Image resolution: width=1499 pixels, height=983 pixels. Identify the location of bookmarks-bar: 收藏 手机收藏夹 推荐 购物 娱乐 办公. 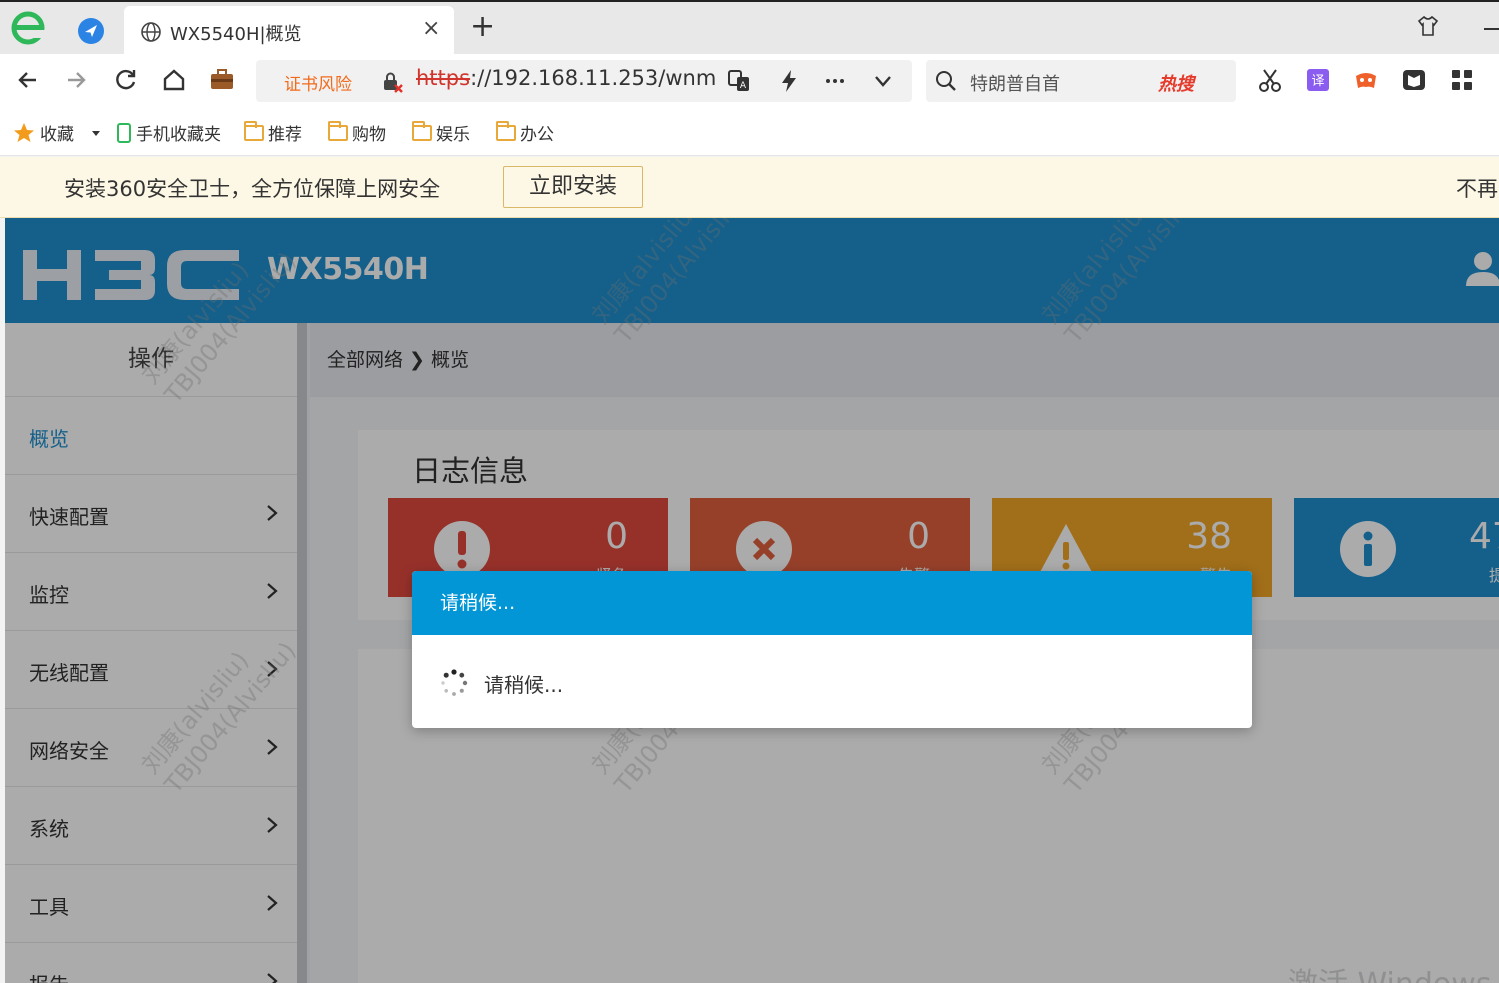
(749, 131).